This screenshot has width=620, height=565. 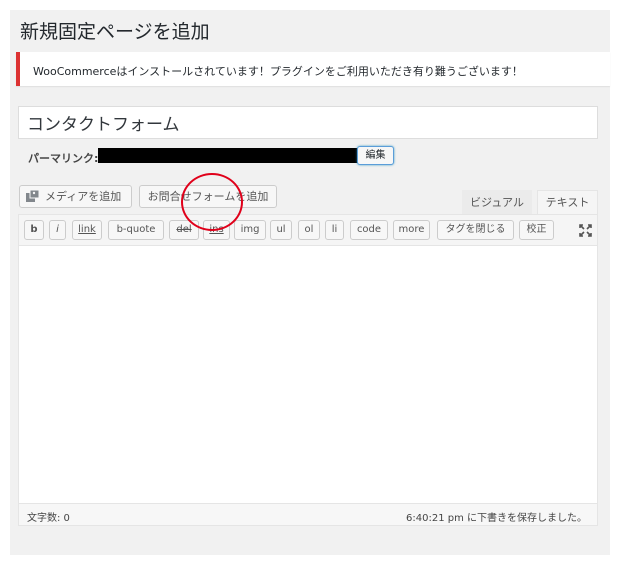 What do you see at coordinates (63, 158) in the screenshot?
I see `permalink-label: パーマリンク:` at bounding box center [63, 158].